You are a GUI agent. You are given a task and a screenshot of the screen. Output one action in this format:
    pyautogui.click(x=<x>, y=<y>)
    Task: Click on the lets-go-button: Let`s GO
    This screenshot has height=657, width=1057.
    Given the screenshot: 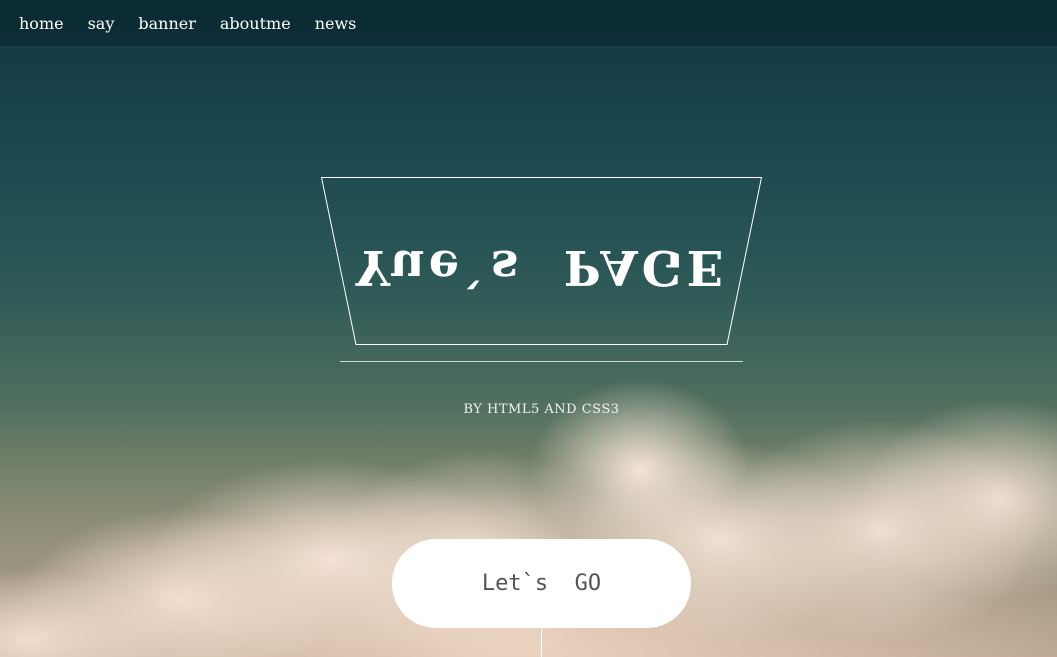 What is the action you would take?
    pyautogui.click(x=541, y=583)
    